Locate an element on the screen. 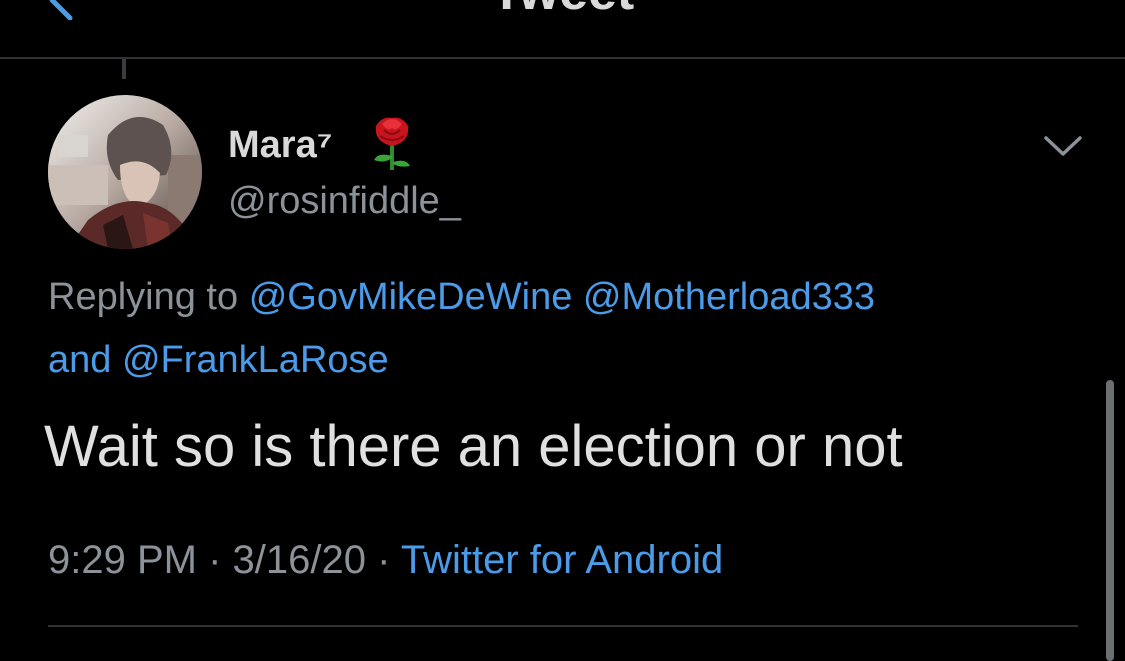 The height and width of the screenshot is (661, 1125). replying-to-line-continued: and @FrankLaRose is located at coordinates (218, 360).